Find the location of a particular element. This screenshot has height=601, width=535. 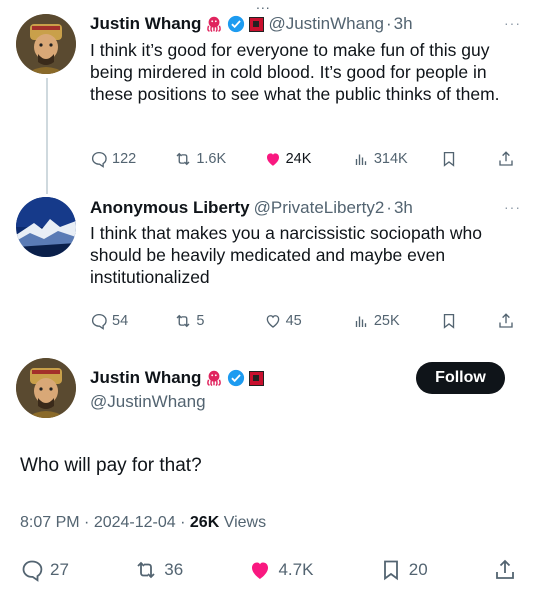

like-count: 4.7K is located at coordinates (296, 569).